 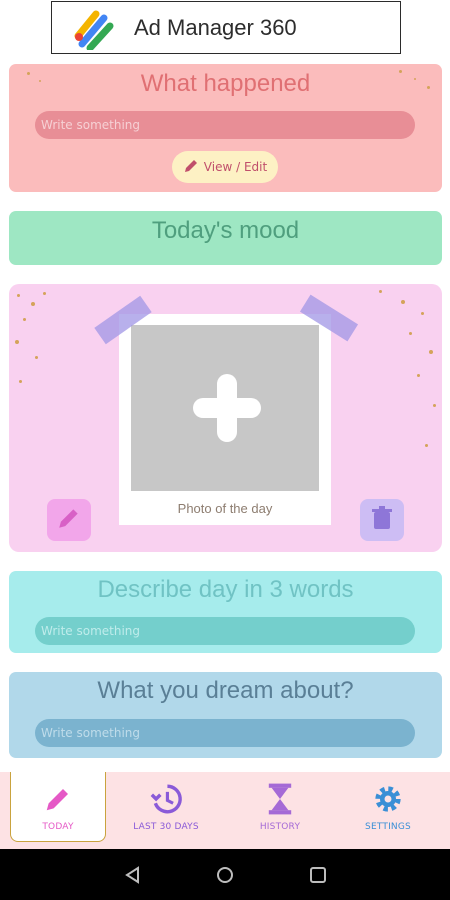 What do you see at coordinates (318, 877) in the screenshot?
I see `recents-icon` at bounding box center [318, 877].